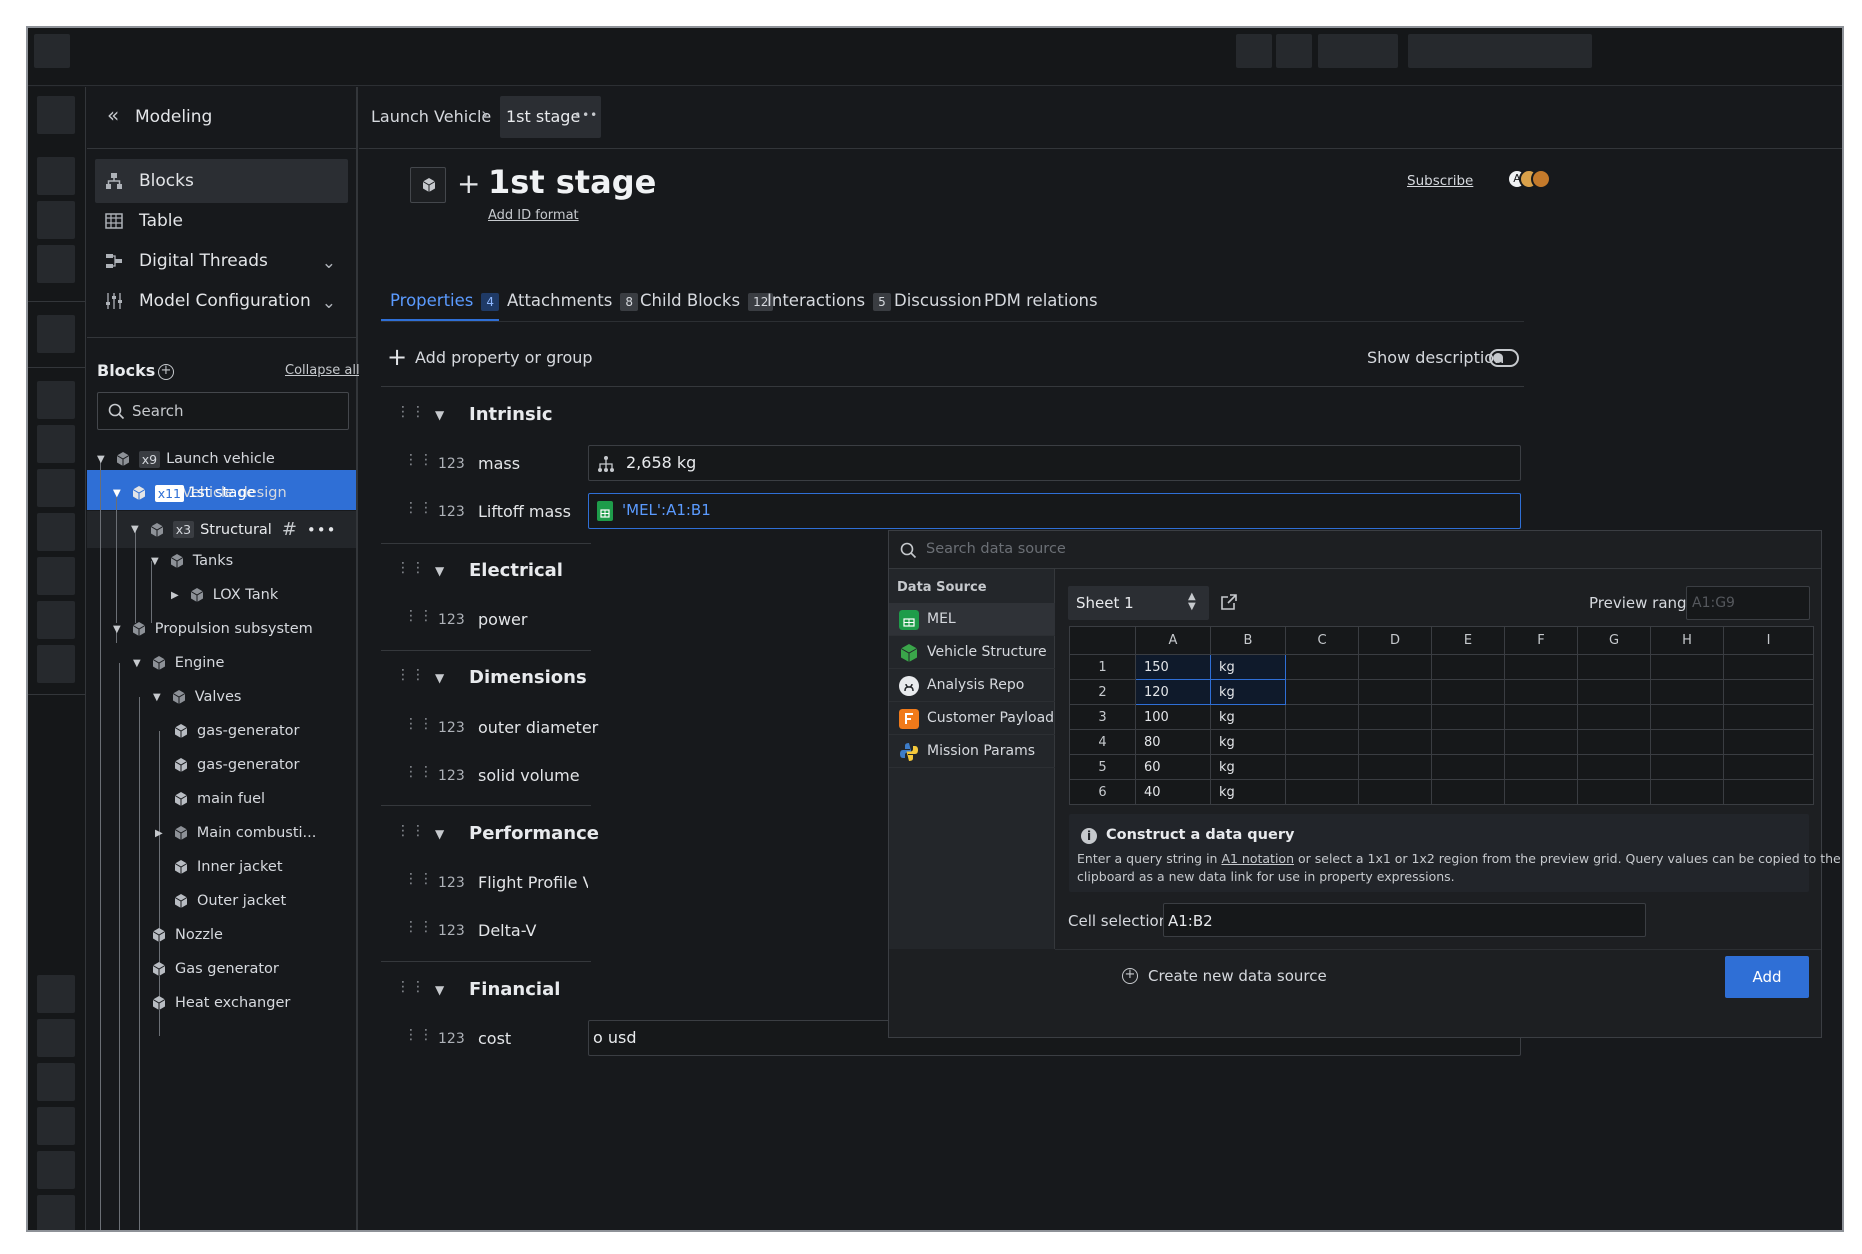 This screenshot has height=1254, width=1862. What do you see at coordinates (221, 181) in the screenshot?
I see `sidebar-item-blocks: Blocks` at bounding box center [221, 181].